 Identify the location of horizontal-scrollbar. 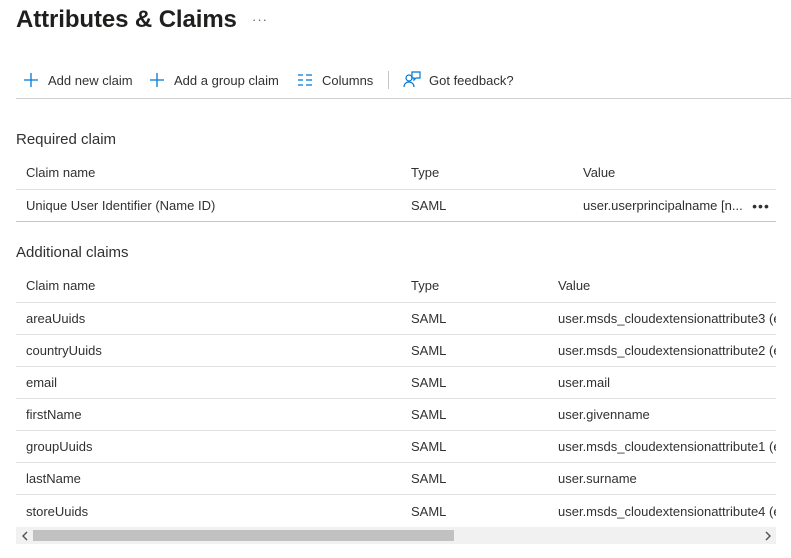
(396, 535).